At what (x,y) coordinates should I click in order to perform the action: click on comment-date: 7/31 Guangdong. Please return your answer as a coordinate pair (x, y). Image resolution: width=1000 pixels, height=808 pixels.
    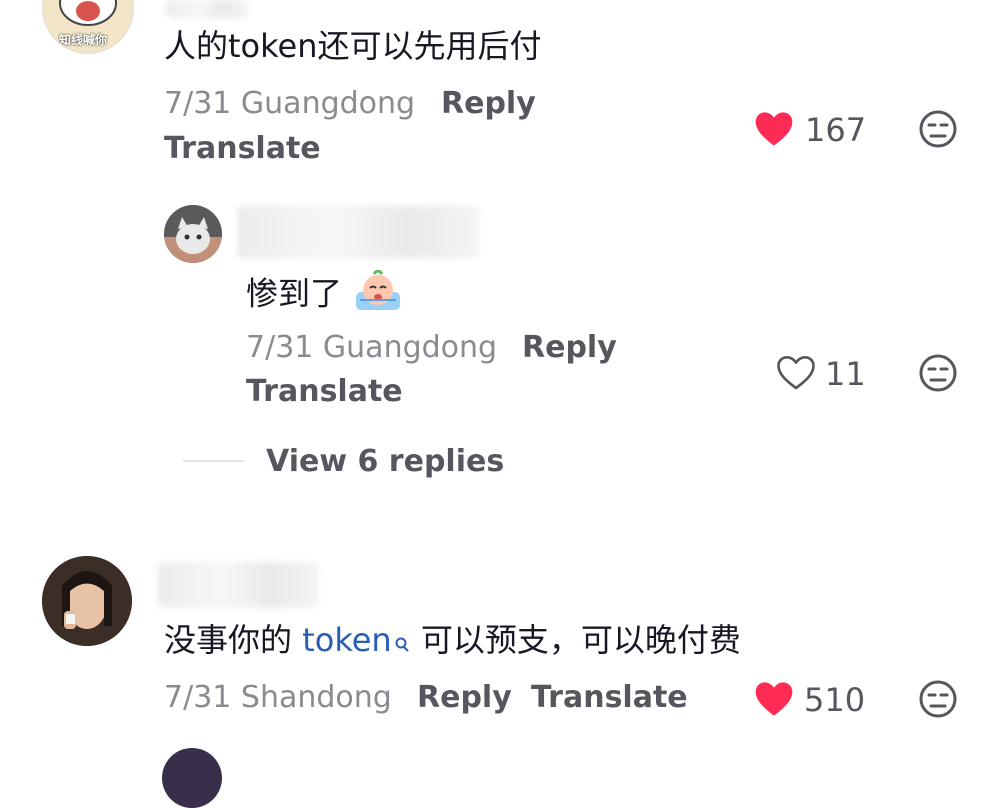
    Looking at the image, I should click on (289, 104).